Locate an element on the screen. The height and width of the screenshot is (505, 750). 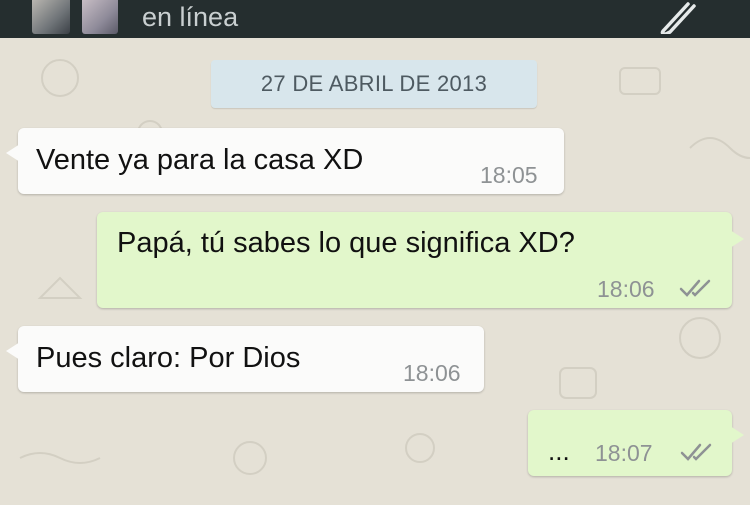
message-time: 18:07 is located at coordinates (624, 453).